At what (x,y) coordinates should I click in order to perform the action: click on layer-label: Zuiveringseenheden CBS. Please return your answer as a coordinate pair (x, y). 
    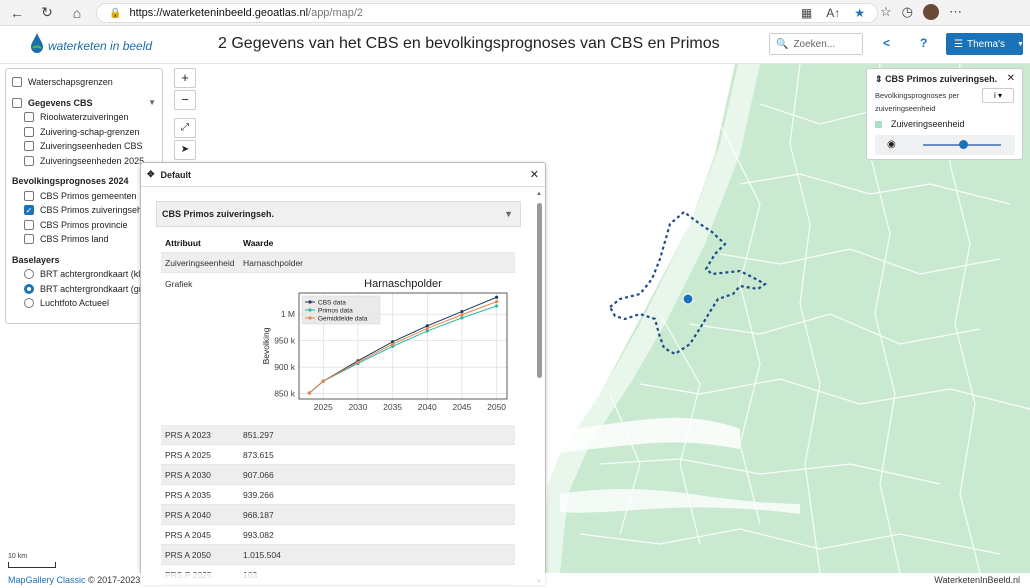
    Looking at the image, I should click on (91, 146).